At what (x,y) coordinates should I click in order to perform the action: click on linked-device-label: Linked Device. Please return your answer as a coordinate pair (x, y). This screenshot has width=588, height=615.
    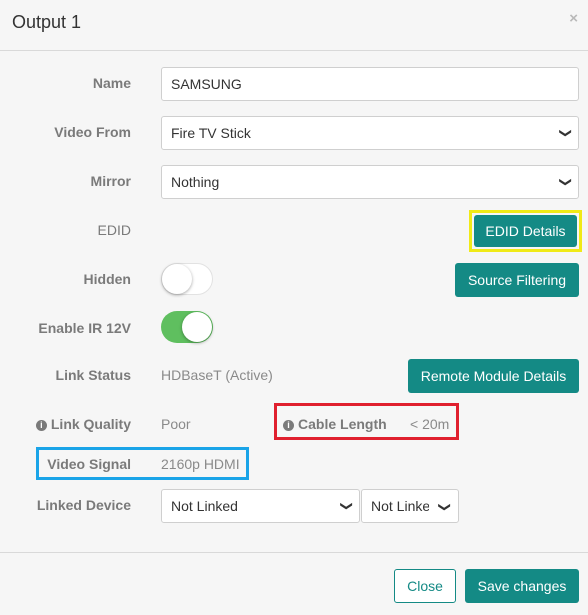
    Looking at the image, I should click on (83, 505).